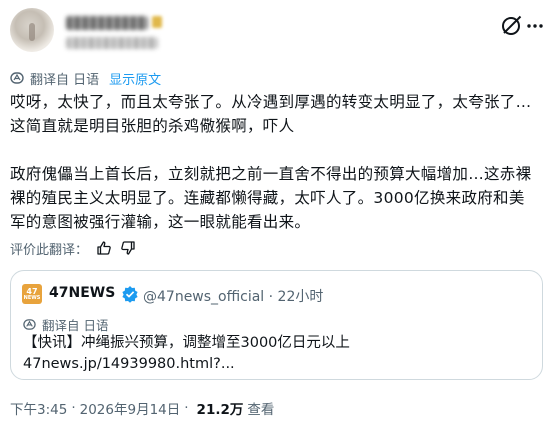 This screenshot has height=428, width=555. What do you see at coordinates (32, 30) in the screenshot?
I see `avatar` at bounding box center [32, 30].